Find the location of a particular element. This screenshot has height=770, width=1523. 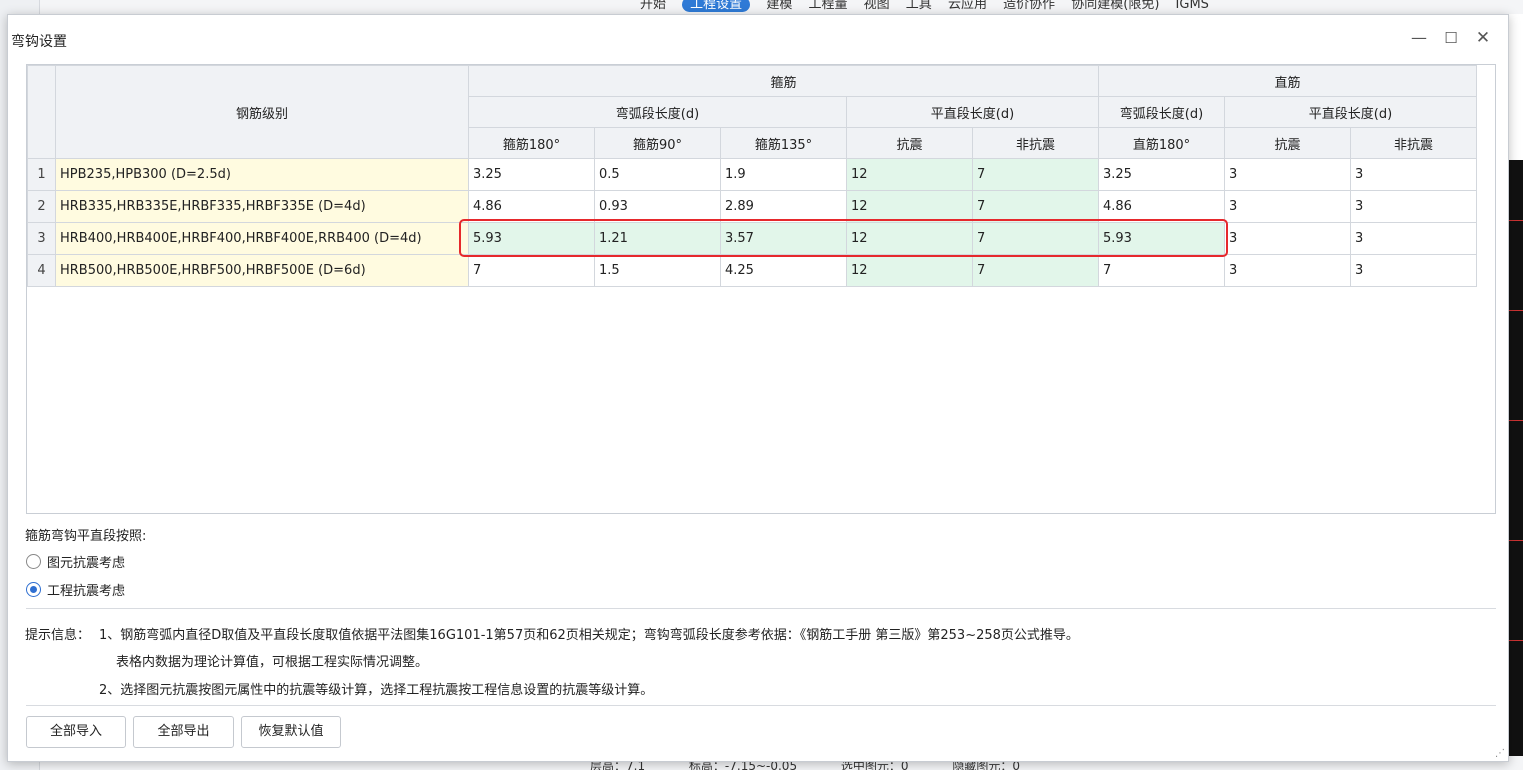

radio-button-checked-icon is located at coordinates (33, 589).